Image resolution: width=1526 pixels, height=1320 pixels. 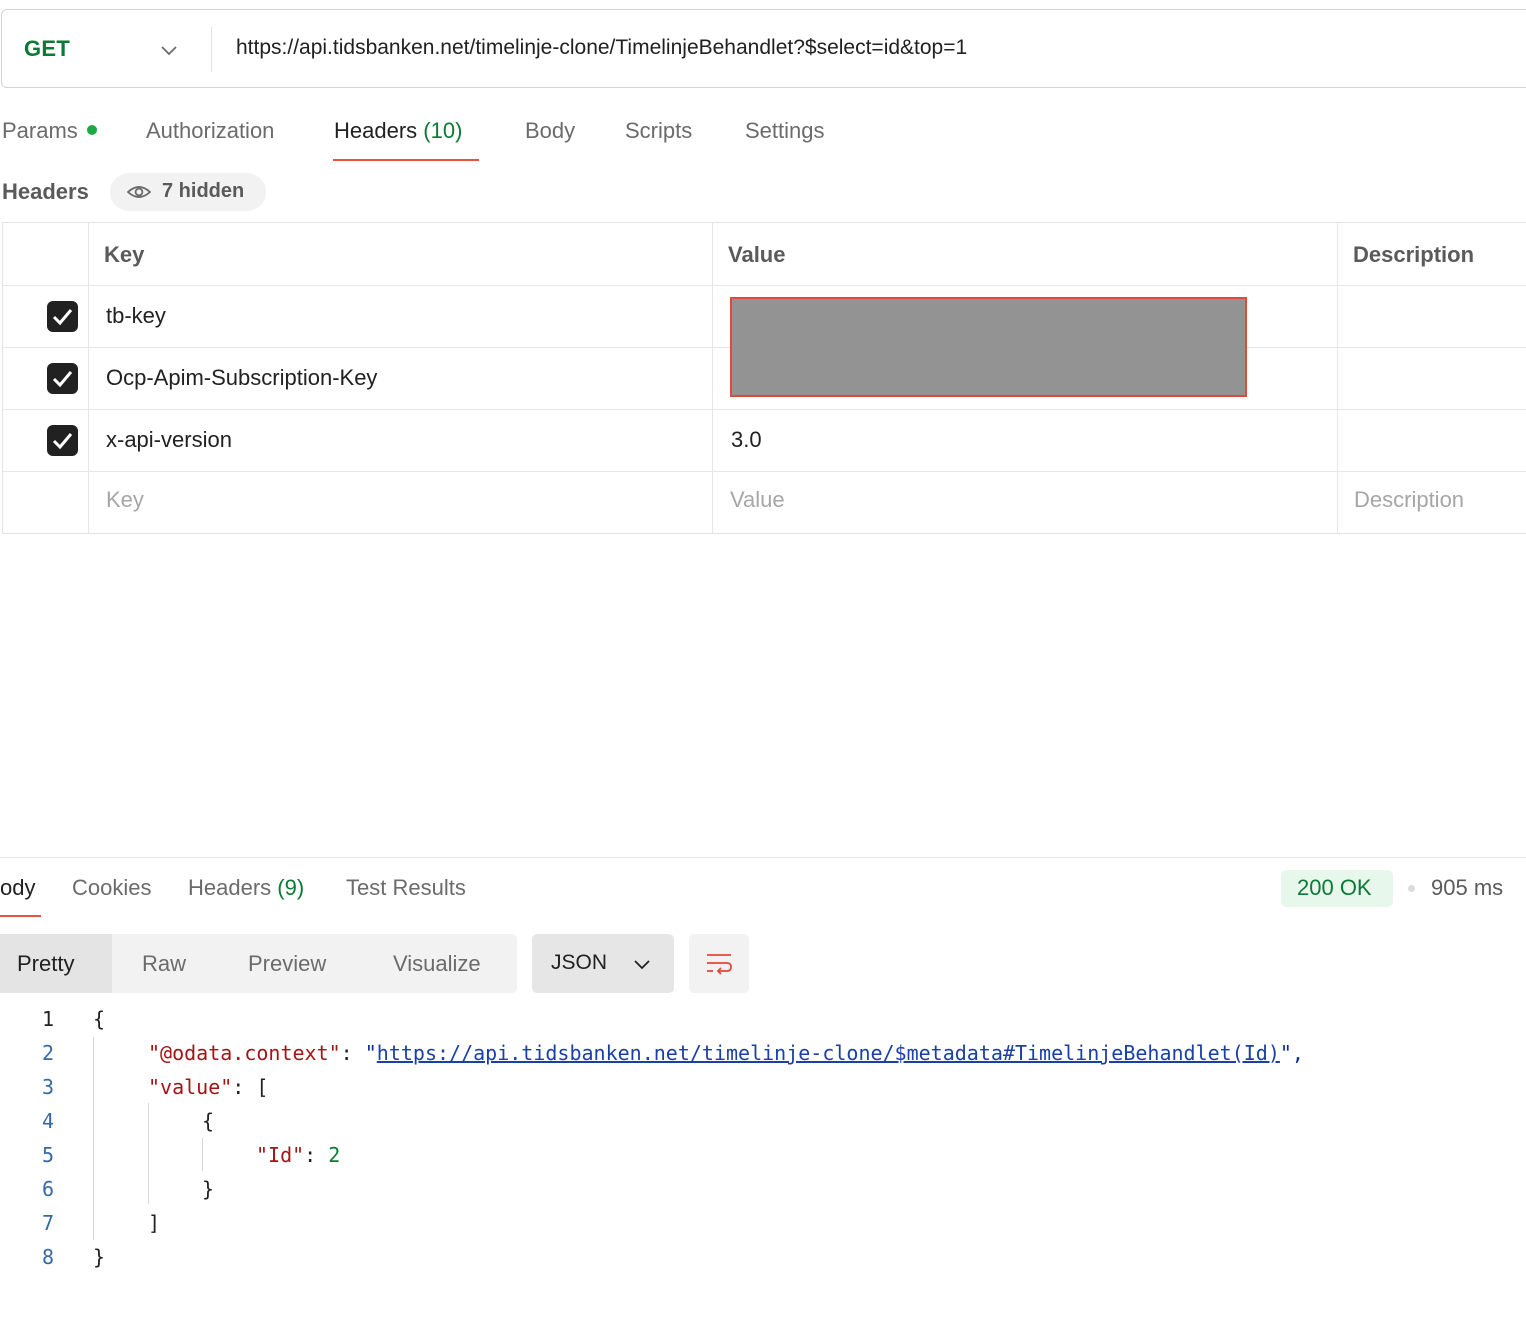 What do you see at coordinates (136, 316) in the screenshot?
I see `header-key-cell: tb-key` at bounding box center [136, 316].